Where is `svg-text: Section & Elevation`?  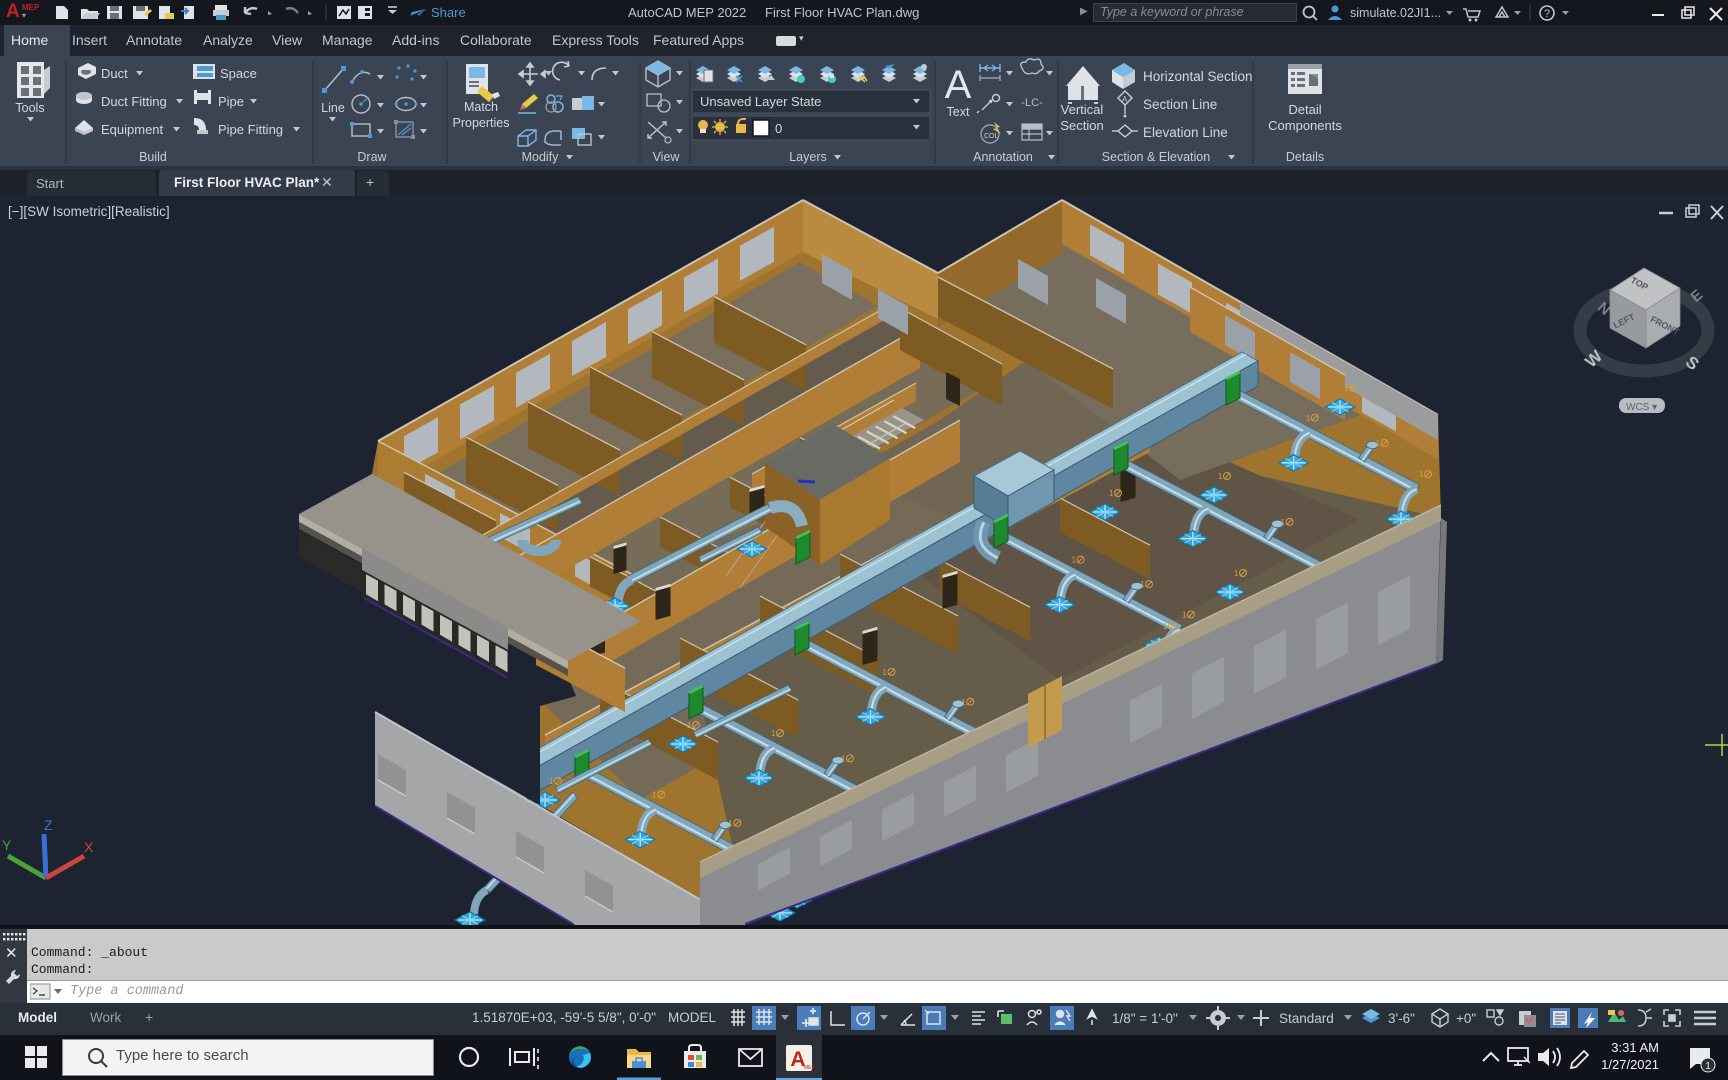
svg-text: Section & Elevation is located at coordinates (1156, 157).